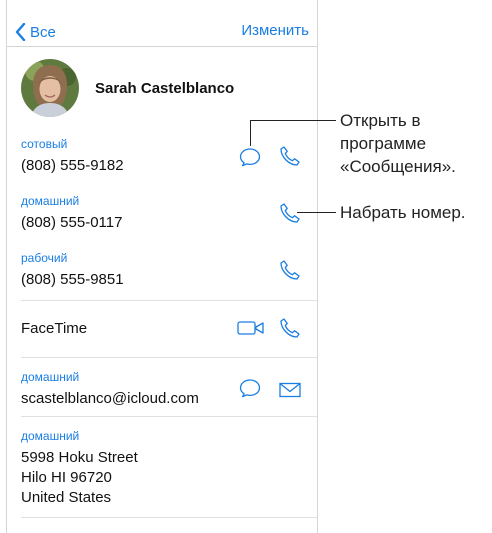  What do you see at coordinates (169, 157) in the screenshot?
I see `phone-row-mobile: сотовый (808) 555-9182` at bounding box center [169, 157].